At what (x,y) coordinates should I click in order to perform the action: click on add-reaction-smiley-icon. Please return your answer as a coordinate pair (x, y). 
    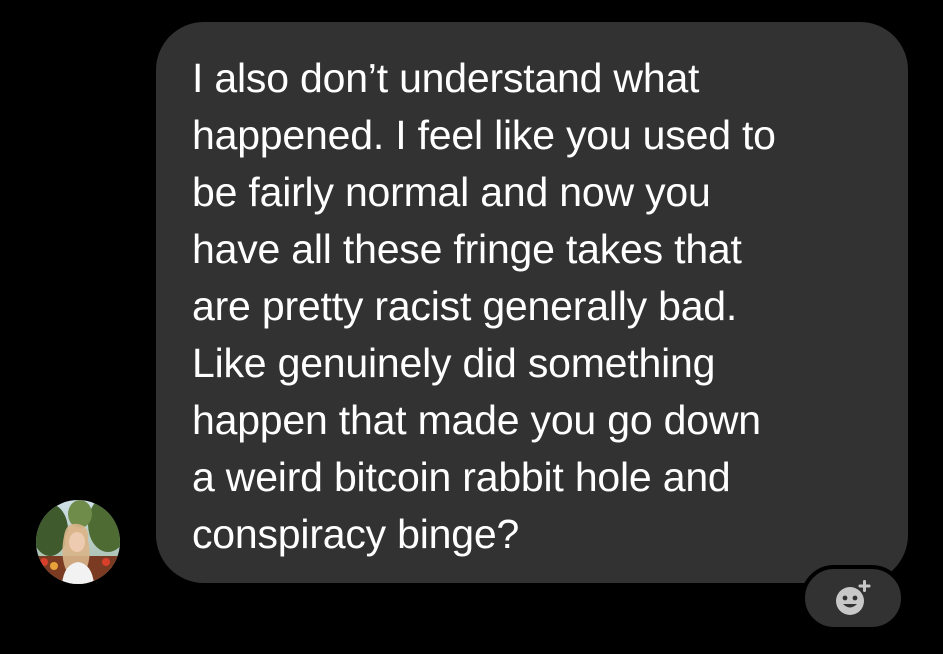
    Looking at the image, I should click on (853, 597).